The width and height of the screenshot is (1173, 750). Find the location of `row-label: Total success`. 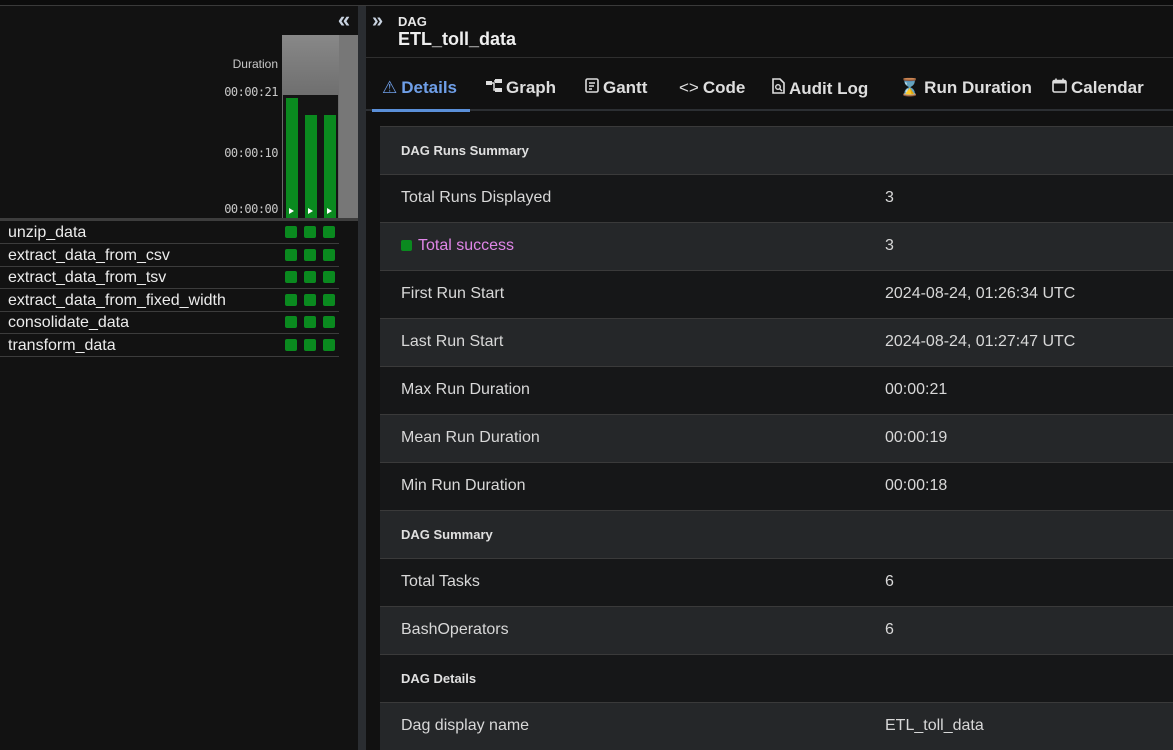

row-label: Total success is located at coordinates (466, 245).